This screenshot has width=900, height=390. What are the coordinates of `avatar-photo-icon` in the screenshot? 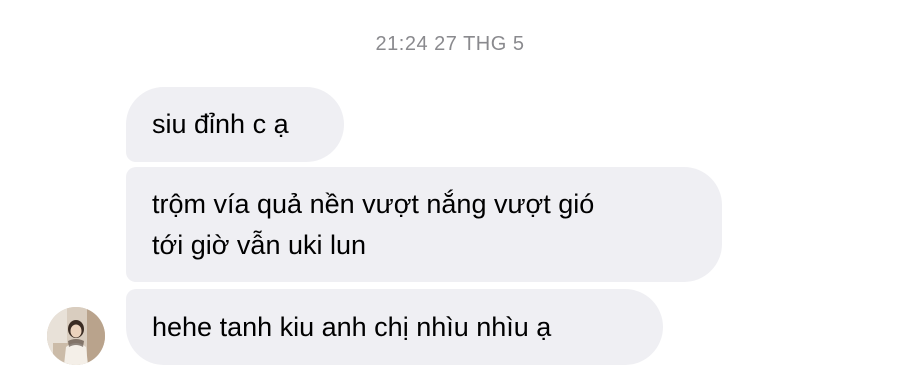 It's located at (76, 336).